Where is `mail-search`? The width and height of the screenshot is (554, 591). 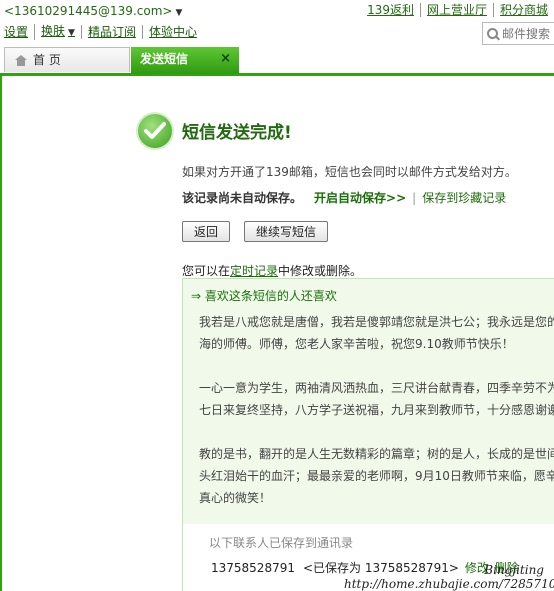
mail-search is located at coordinates (518, 33).